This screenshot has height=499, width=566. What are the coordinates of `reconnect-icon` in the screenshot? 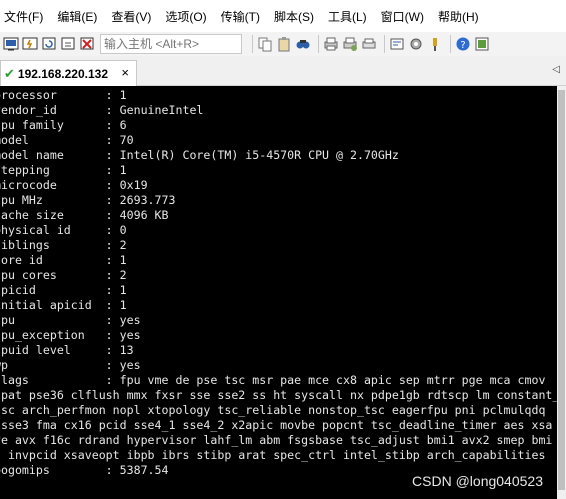 It's located at (49, 44).